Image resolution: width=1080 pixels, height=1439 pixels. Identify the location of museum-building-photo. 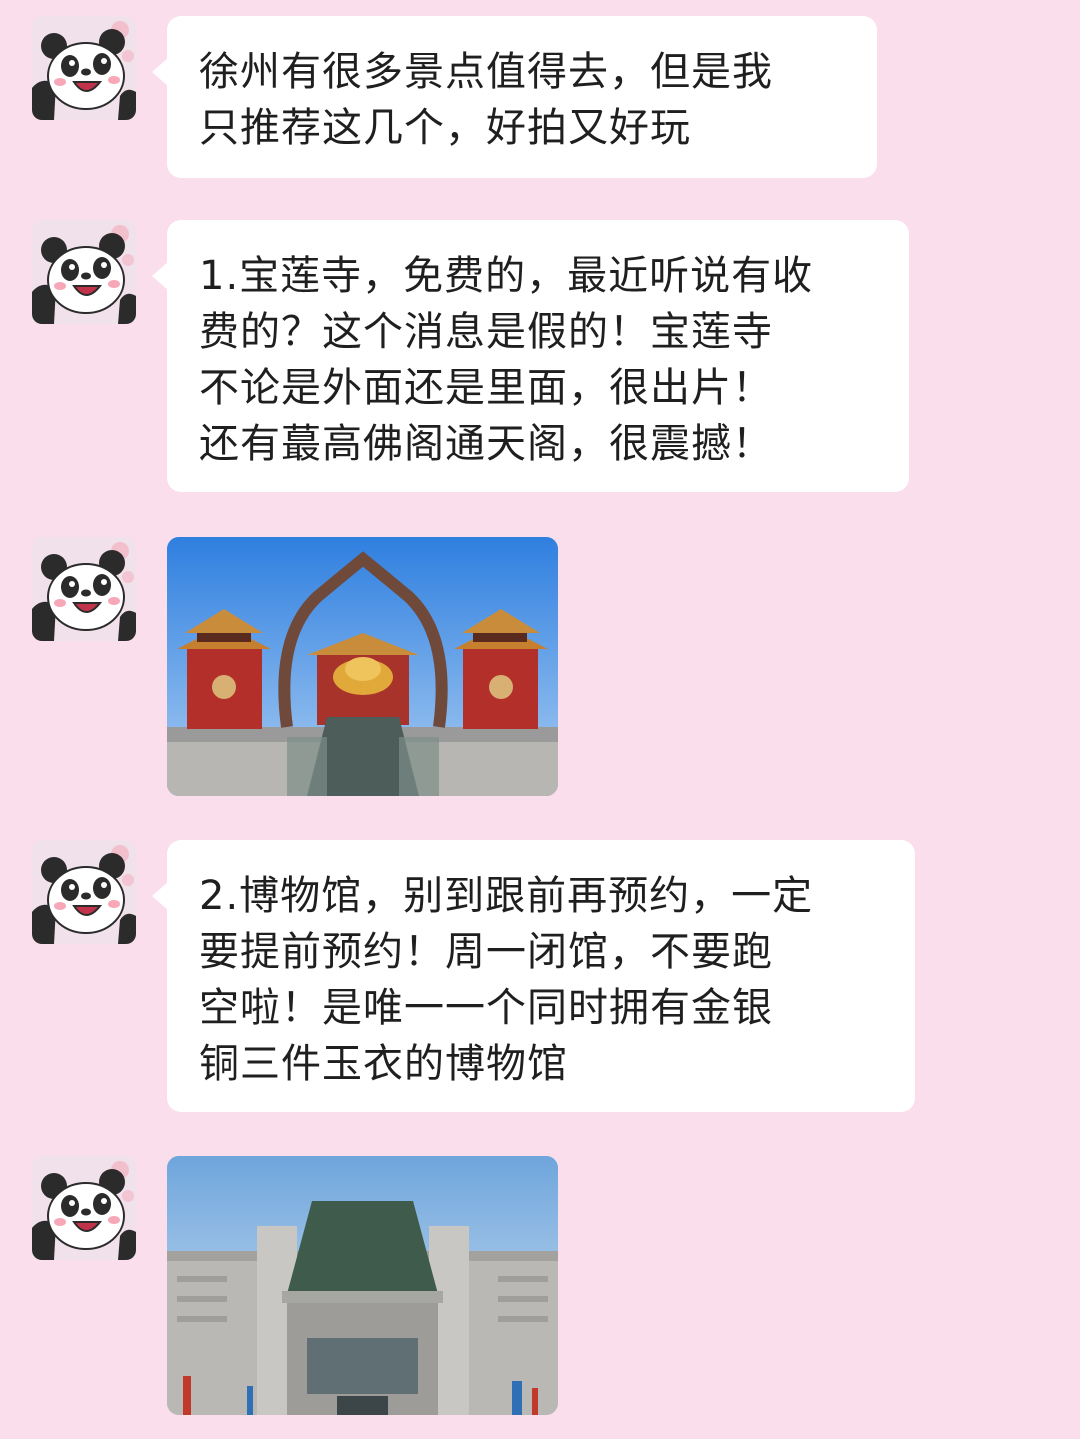
(362, 1285).